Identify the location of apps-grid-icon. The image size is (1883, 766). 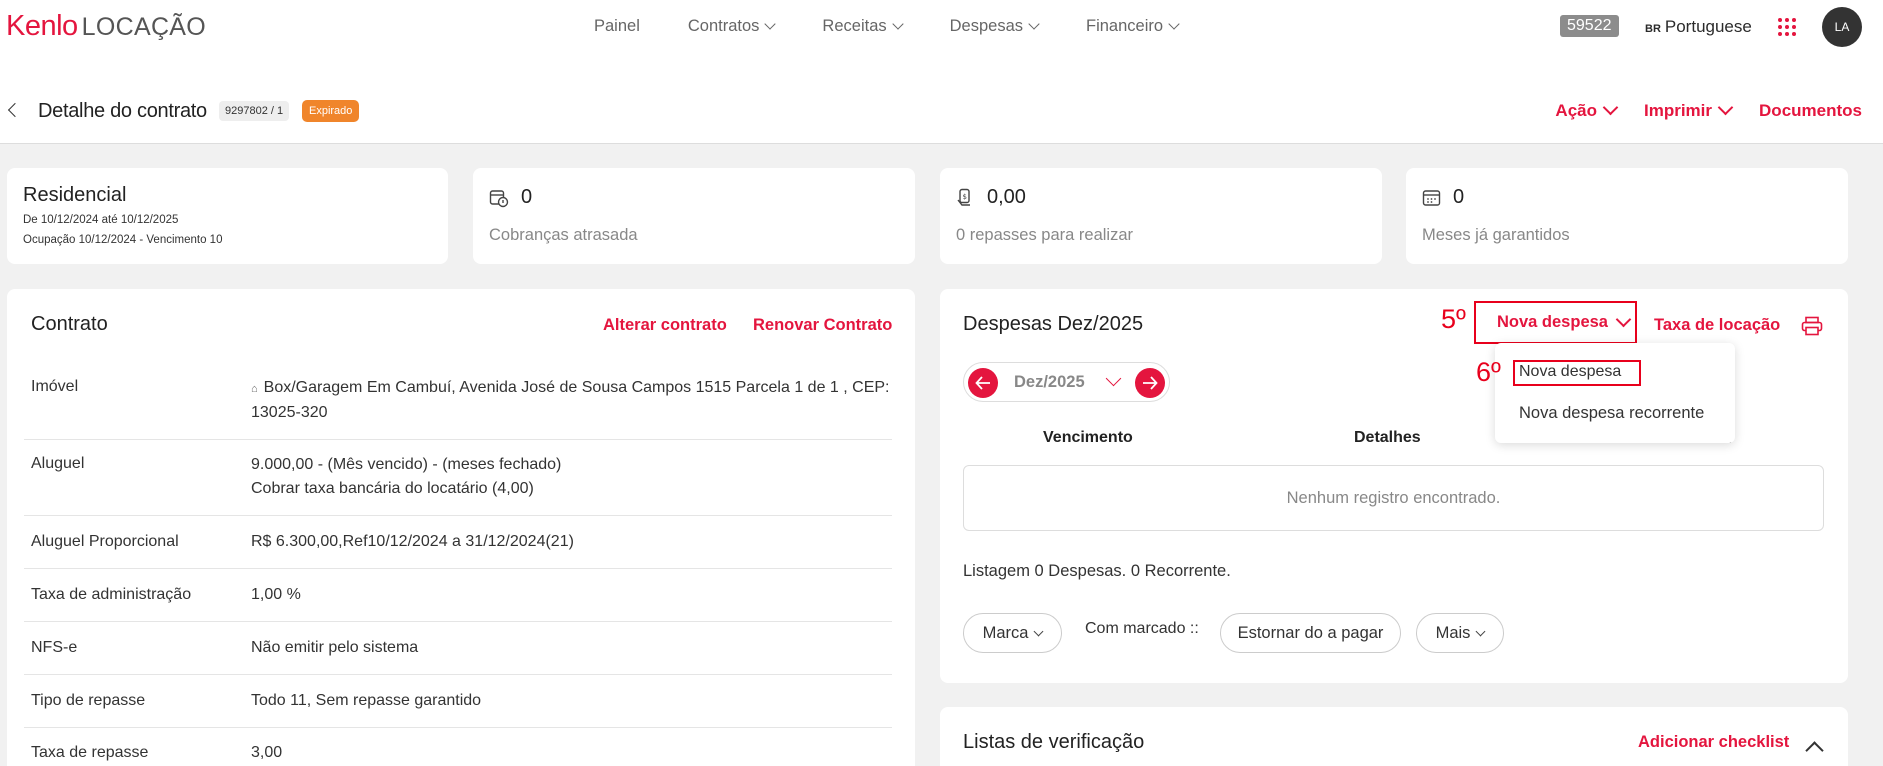
(1787, 27).